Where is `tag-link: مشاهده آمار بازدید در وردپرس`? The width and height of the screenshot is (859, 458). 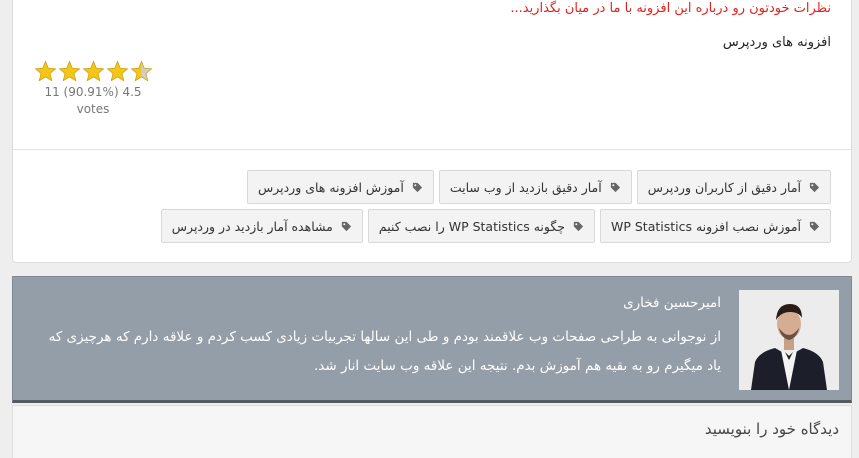
tag-link: مشاهده آمار بازدید در وردپرس is located at coordinates (261, 226).